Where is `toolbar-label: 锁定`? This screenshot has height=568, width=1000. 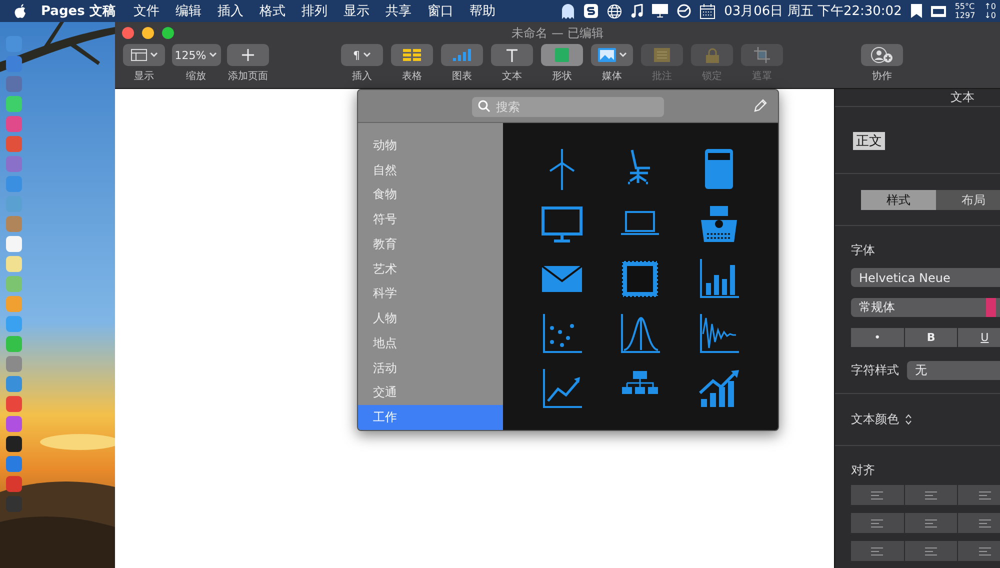 toolbar-label: 锁定 is located at coordinates (712, 76).